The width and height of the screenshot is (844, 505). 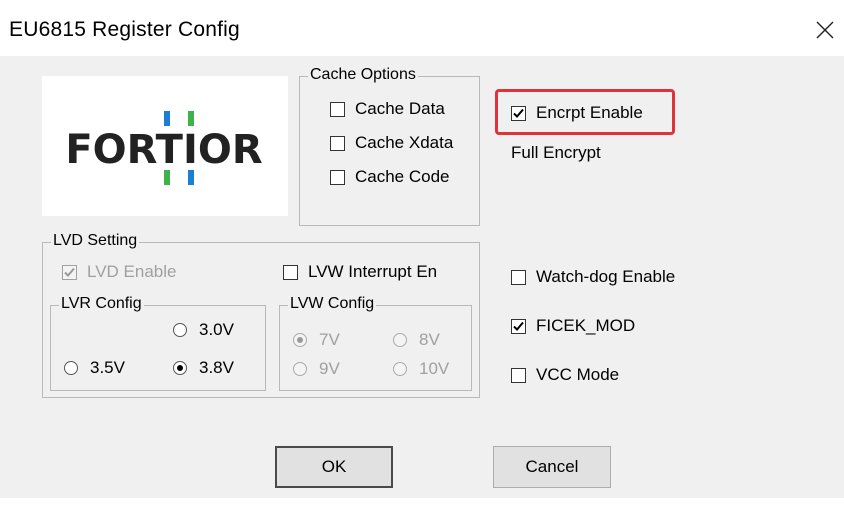 What do you see at coordinates (589, 112) in the screenshot?
I see `encrypt-enable-label: Encrpt Enable` at bounding box center [589, 112].